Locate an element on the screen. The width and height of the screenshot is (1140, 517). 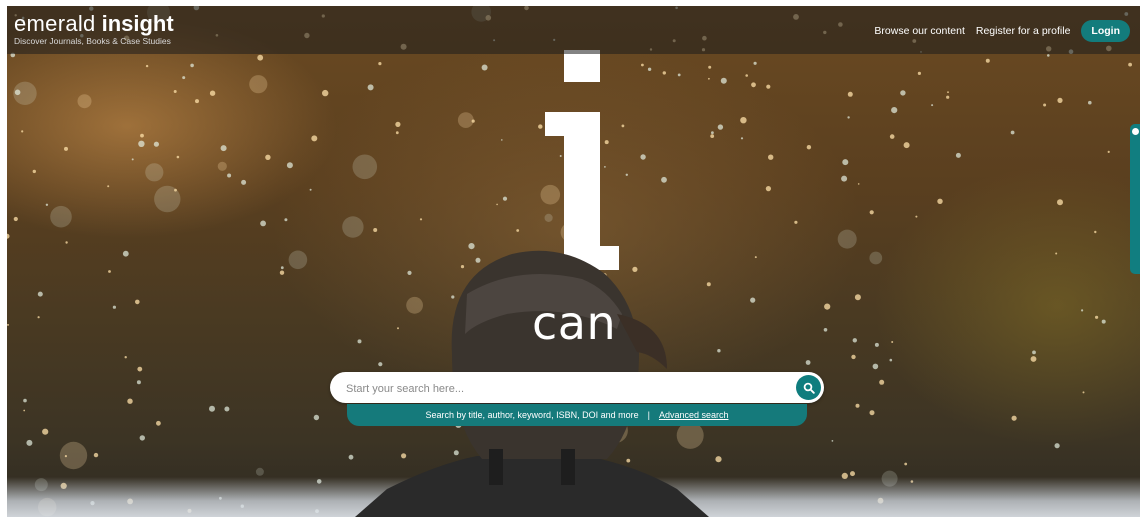
browse-content-link: Browse our content is located at coordinates (919, 31).